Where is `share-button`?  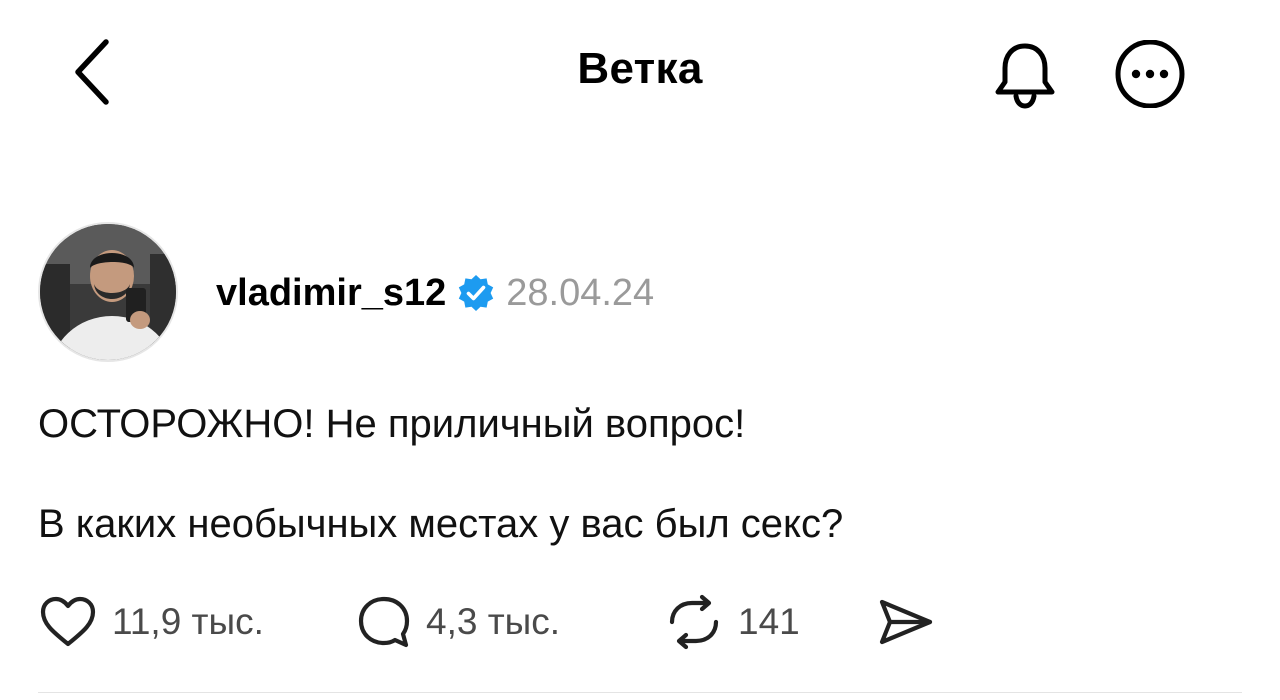
share-button is located at coordinates (906, 622).